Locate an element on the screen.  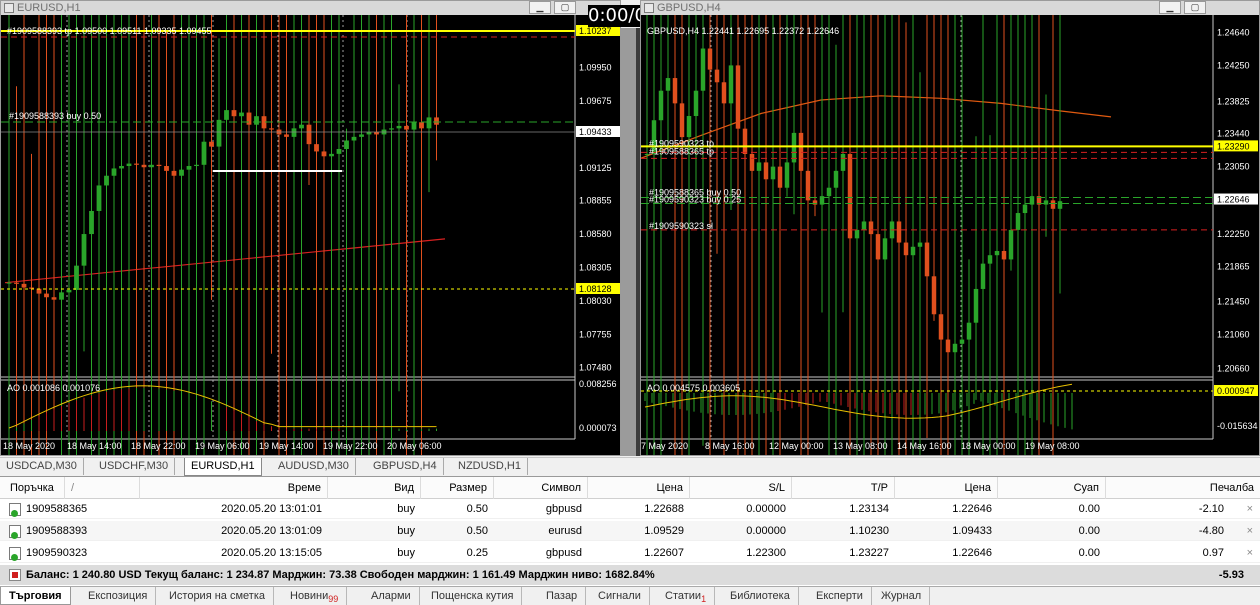
order-label: #1909588393 buy 0.50 is located at coordinates (55, 116).